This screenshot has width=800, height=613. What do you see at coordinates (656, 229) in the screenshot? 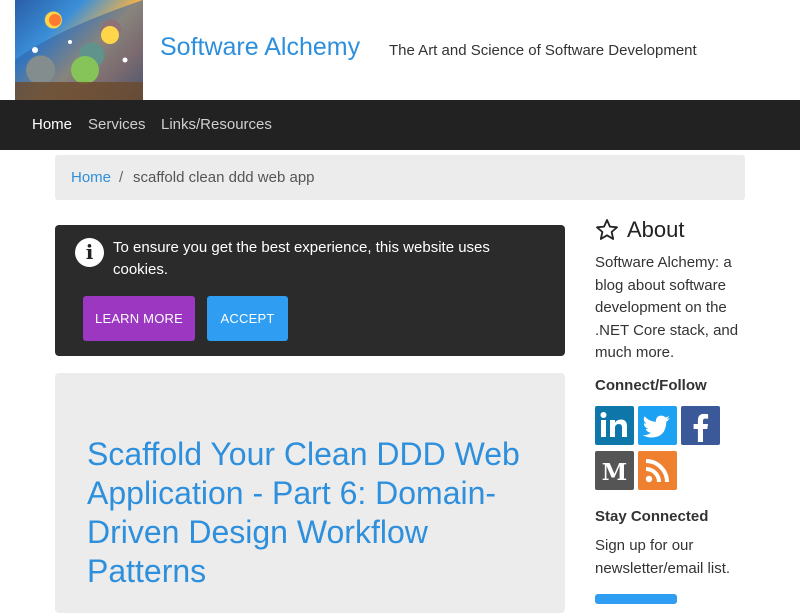
I see `about-heading: About` at bounding box center [656, 229].